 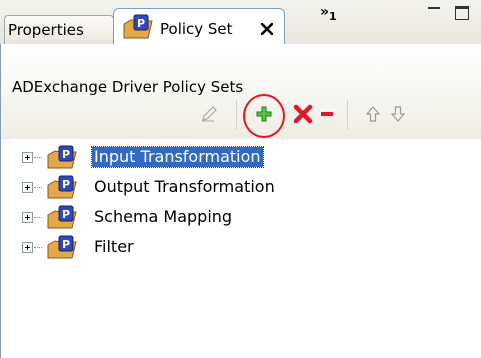 I want to click on move-down-button, so click(x=398, y=114).